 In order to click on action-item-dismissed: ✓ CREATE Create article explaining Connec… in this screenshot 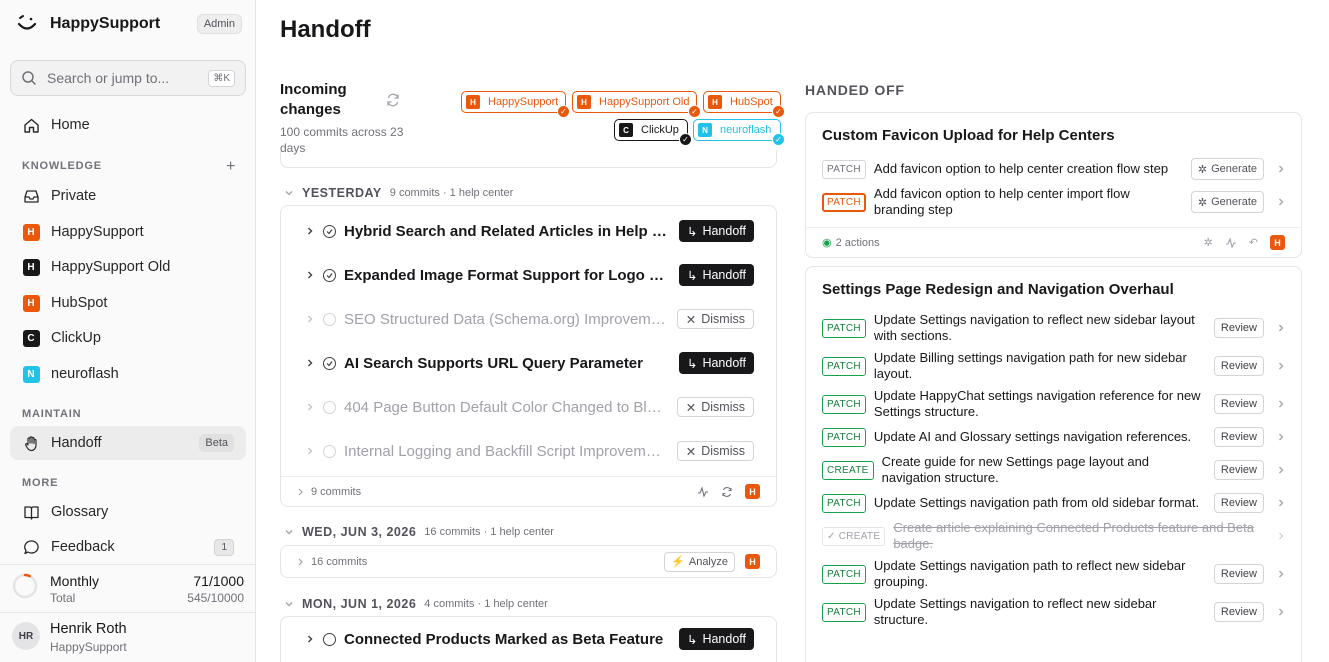, I will do `click(1054, 536)`.